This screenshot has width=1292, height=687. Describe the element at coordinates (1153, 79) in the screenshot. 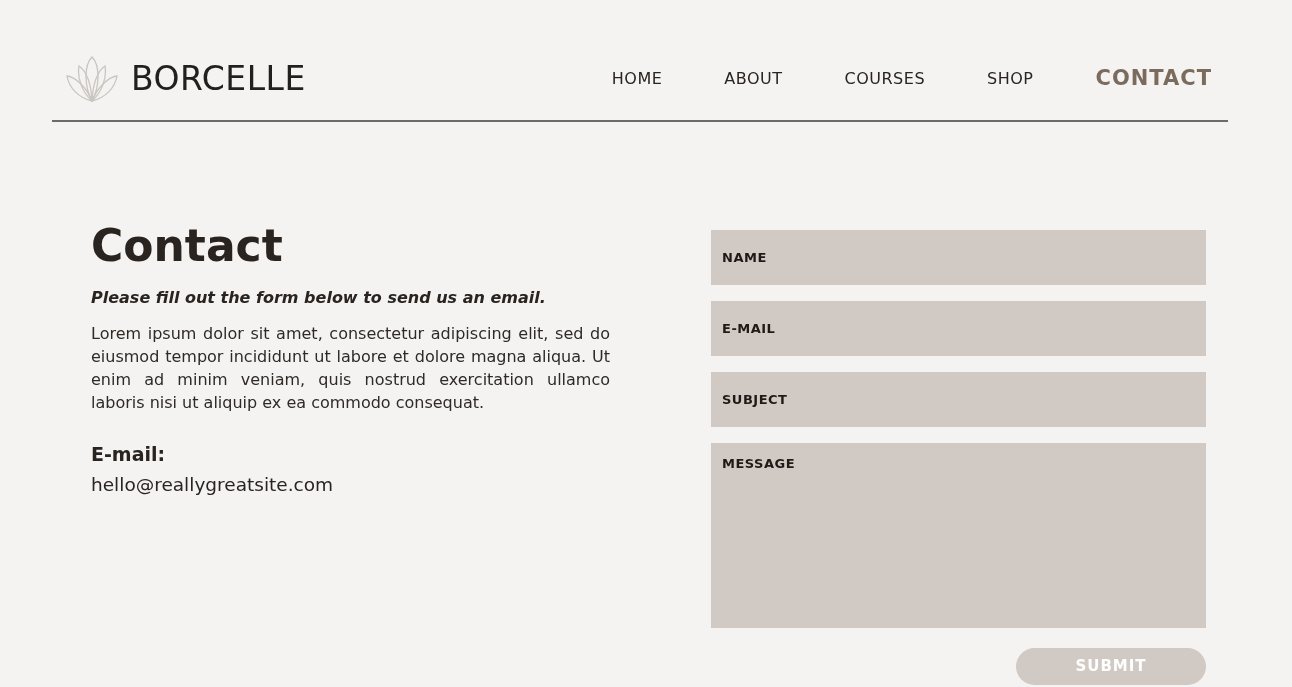

I see `nav-link: CONTACT` at that location.